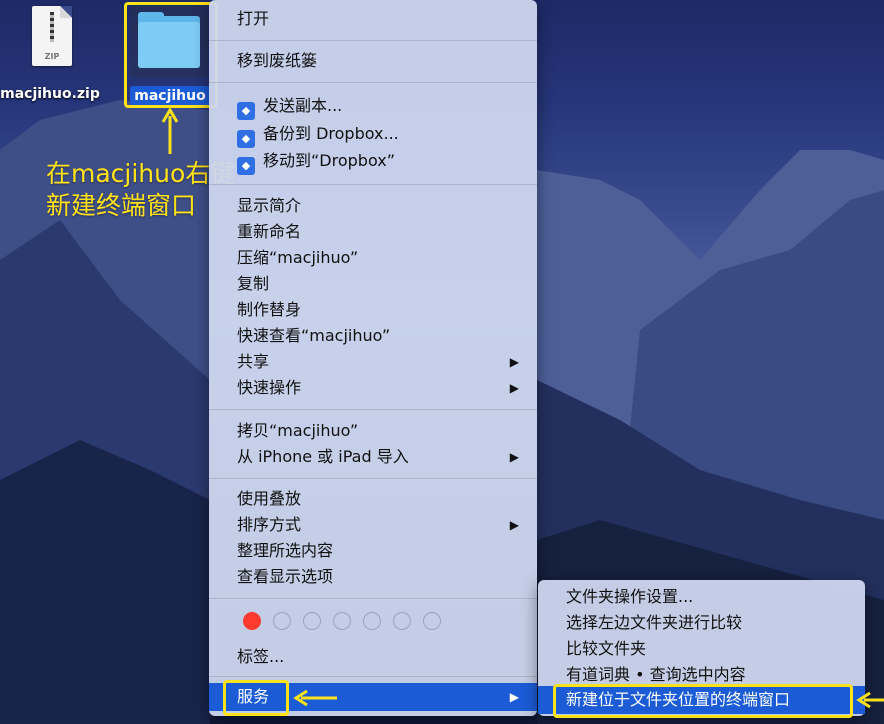 This screenshot has height=724, width=884. Describe the element at coordinates (121, 205) in the screenshot. I see `annotation-line-2: 新建终端窗口` at that location.